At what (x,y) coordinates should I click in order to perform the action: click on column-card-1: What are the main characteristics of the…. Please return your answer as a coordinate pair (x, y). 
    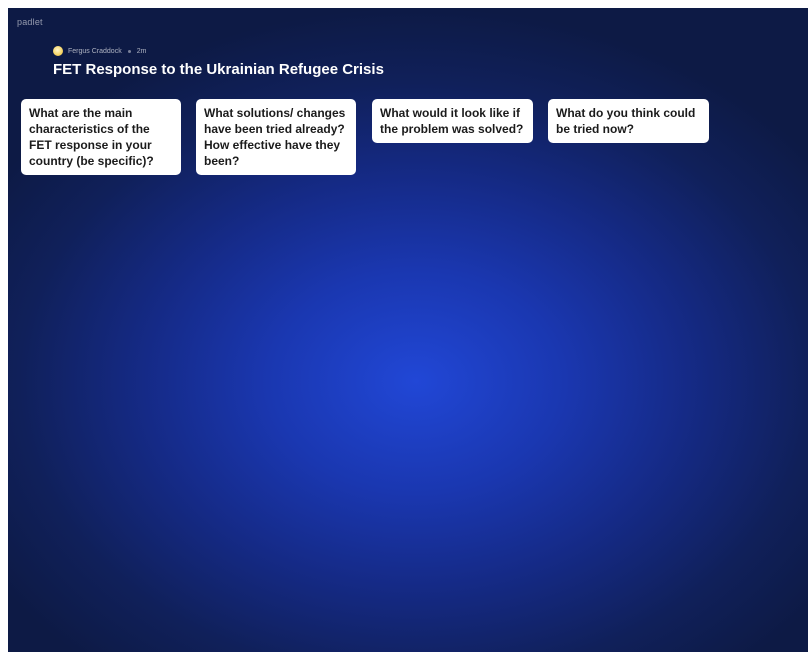
    Looking at the image, I should click on (101, 137).